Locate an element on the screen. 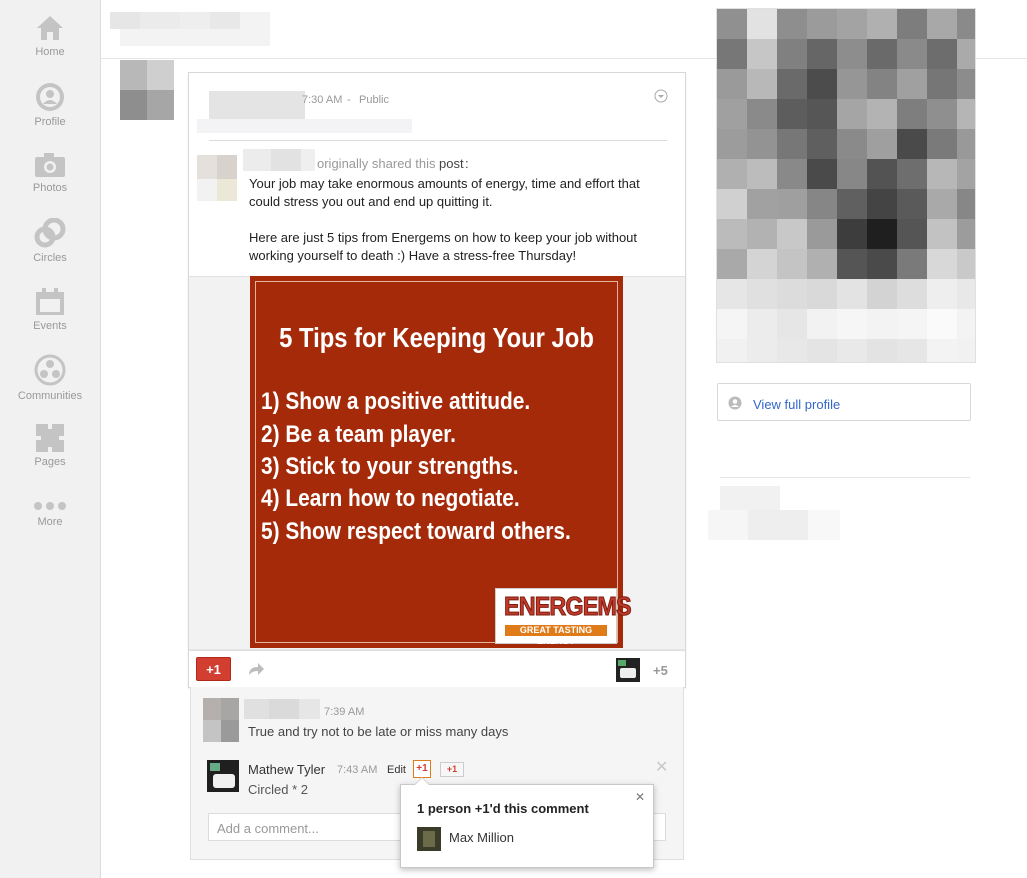 The image size is (1027, 878). original-sharer-avatar is located at coordinates (217, 178).